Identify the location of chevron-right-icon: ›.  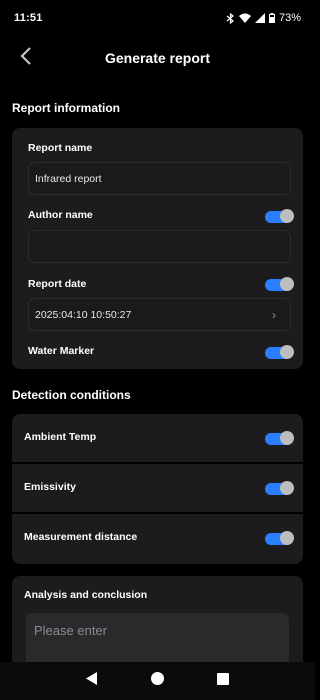
(274, 314).